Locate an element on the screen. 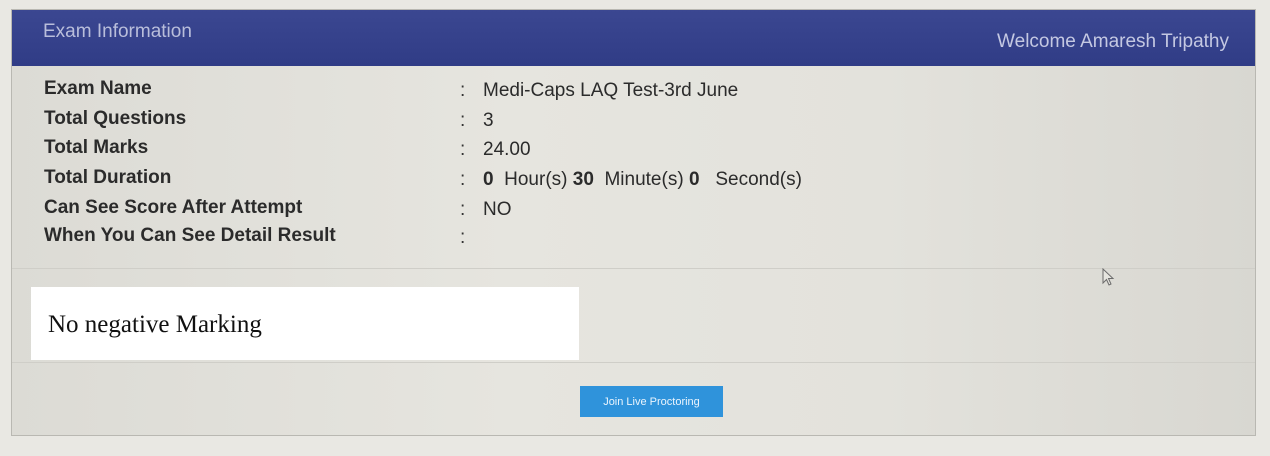 The image size is (1270, 456). total-questions-value: 3 is located at coordinates (488, 120).